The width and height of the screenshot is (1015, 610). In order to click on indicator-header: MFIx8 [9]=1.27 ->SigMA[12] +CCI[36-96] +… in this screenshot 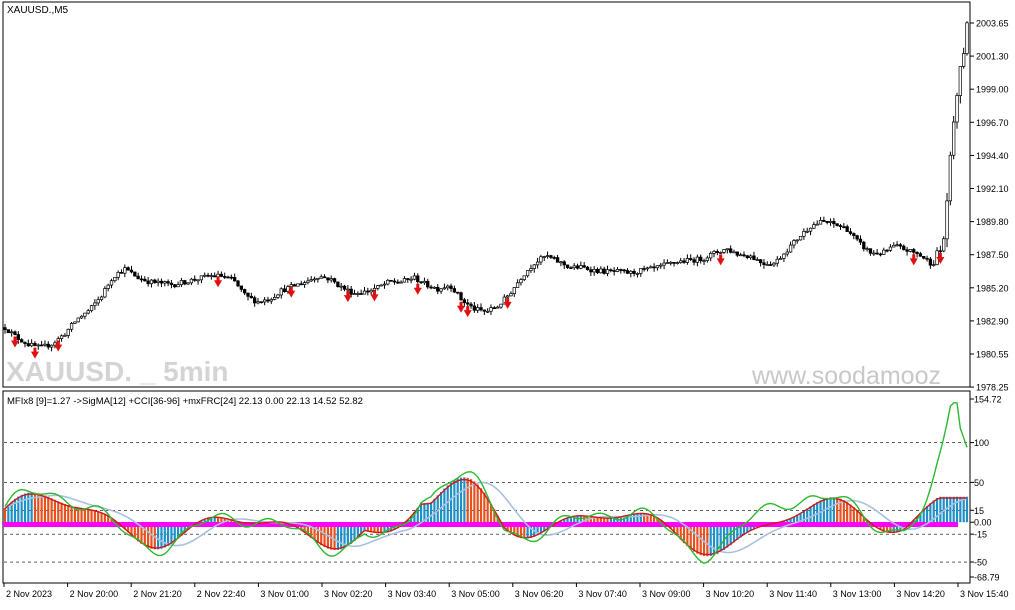, I will do `click(185, 401)`.